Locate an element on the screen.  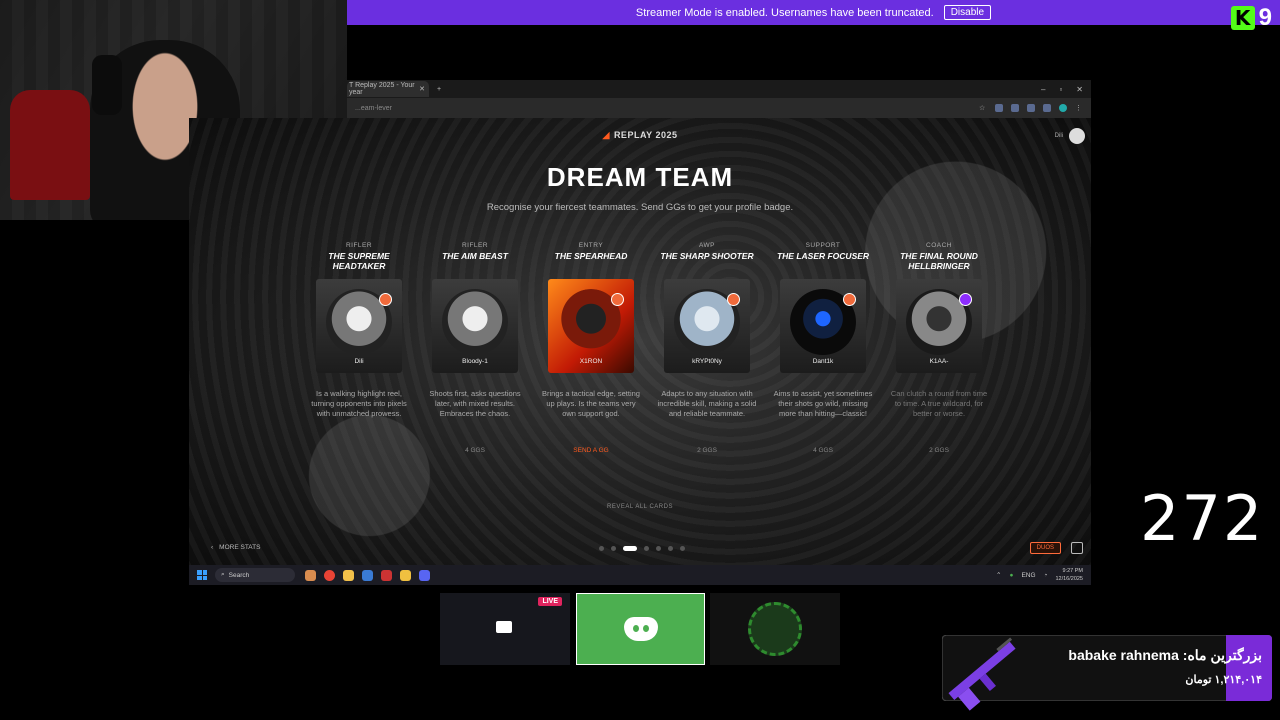
windows-start-icon is located at coordinates (202, 575).